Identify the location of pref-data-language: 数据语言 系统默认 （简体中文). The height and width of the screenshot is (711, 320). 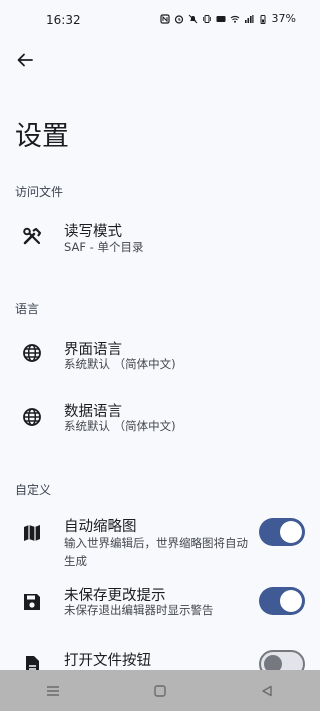
(160, 420).